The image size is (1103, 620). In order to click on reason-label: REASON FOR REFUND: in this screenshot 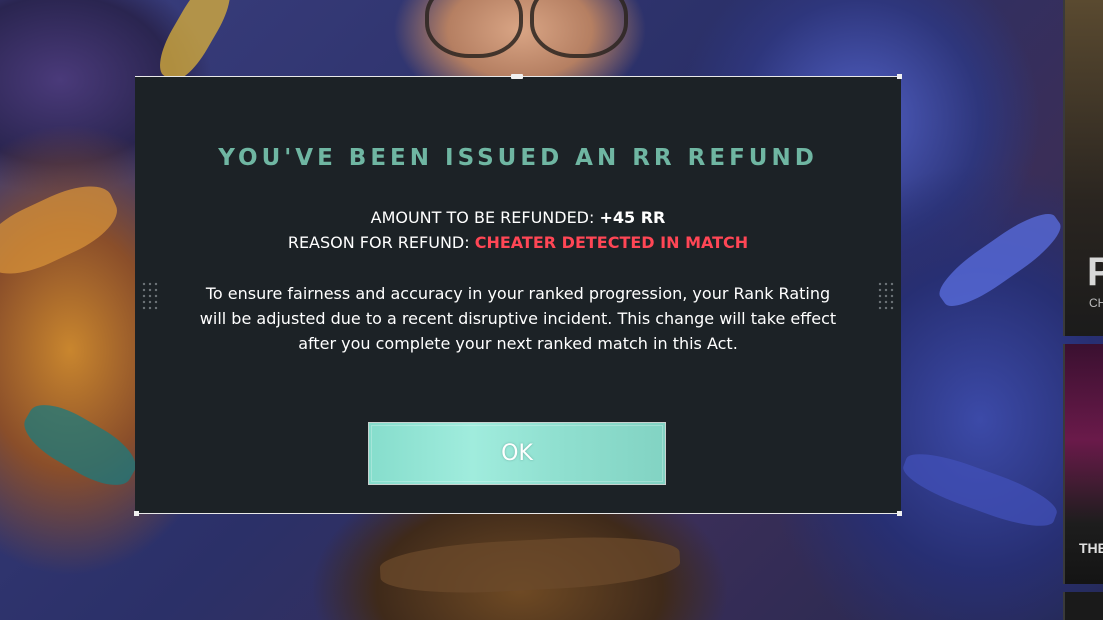, I will do `click(378, 242)`.